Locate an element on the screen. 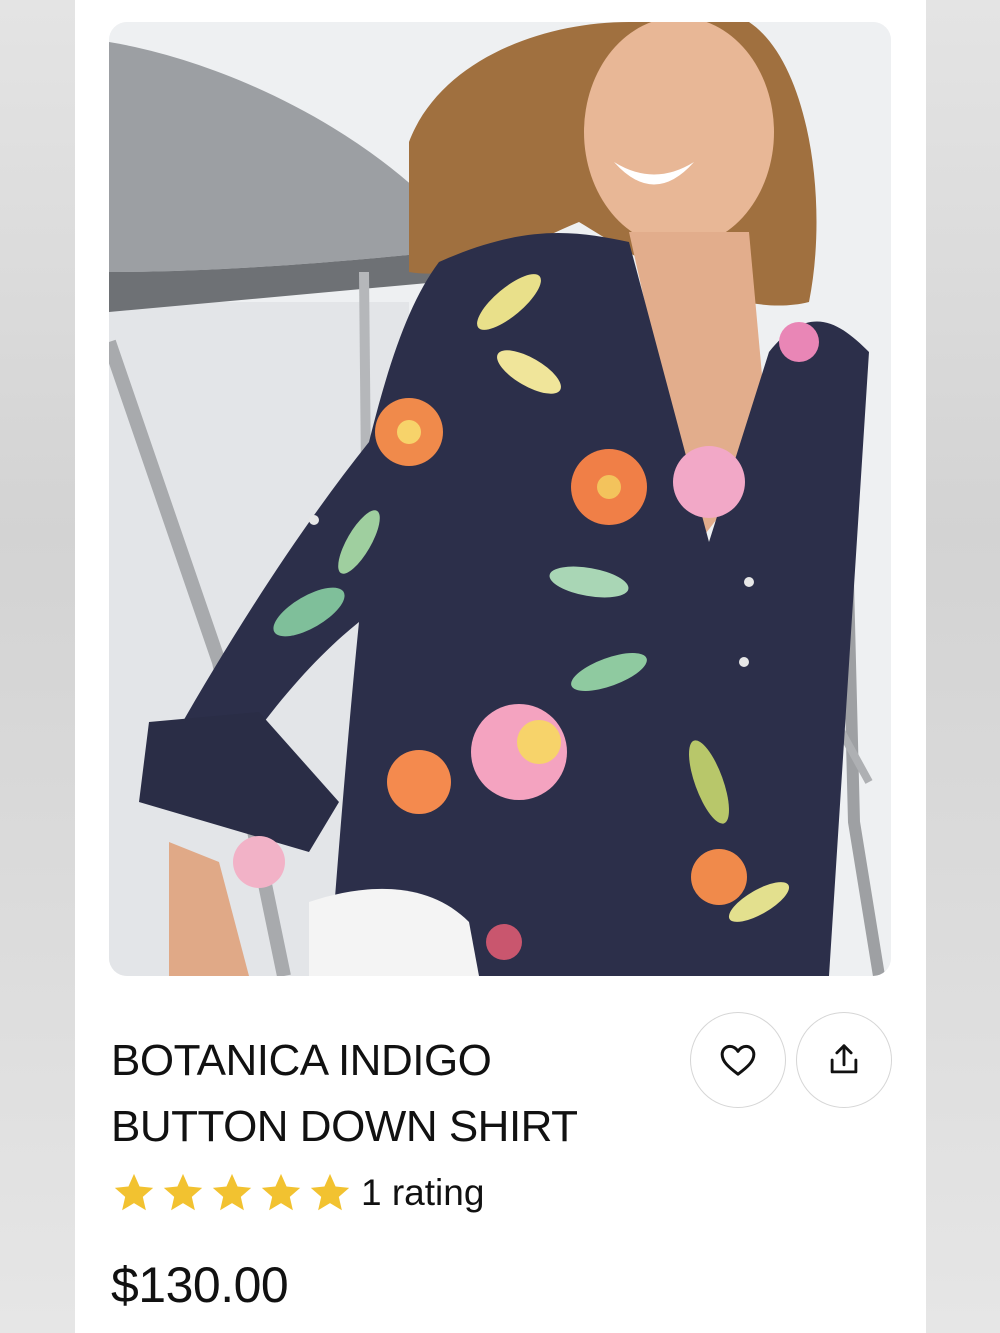 Image resolution: width=1000 pixels, height=1333 pixels. rating-count: 1 rating is located at coordinates (422, 1193).